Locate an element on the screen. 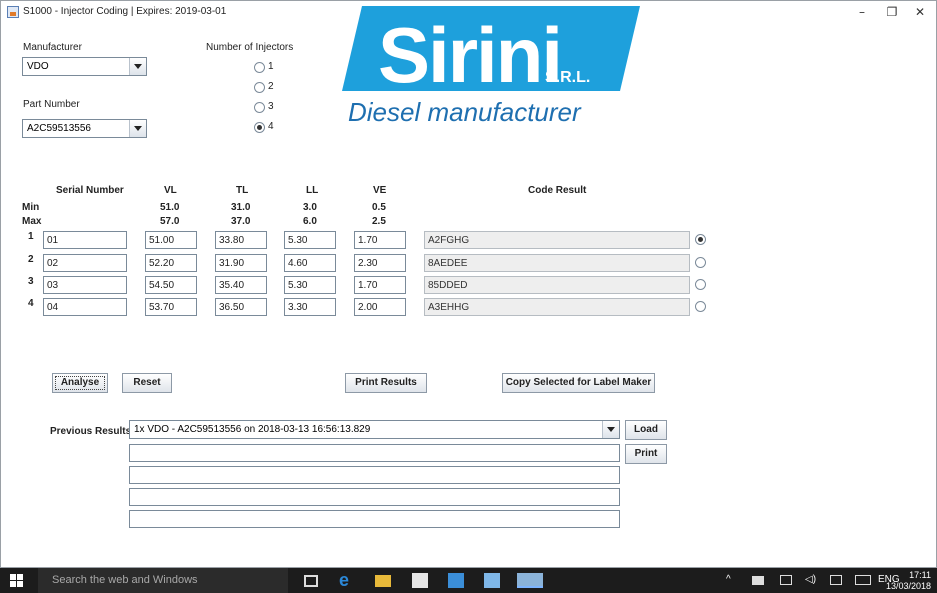 Image resolution: width=937 pixels, height=593 pixels. serial-number-input: 01 is located at coordinates (85, 240).